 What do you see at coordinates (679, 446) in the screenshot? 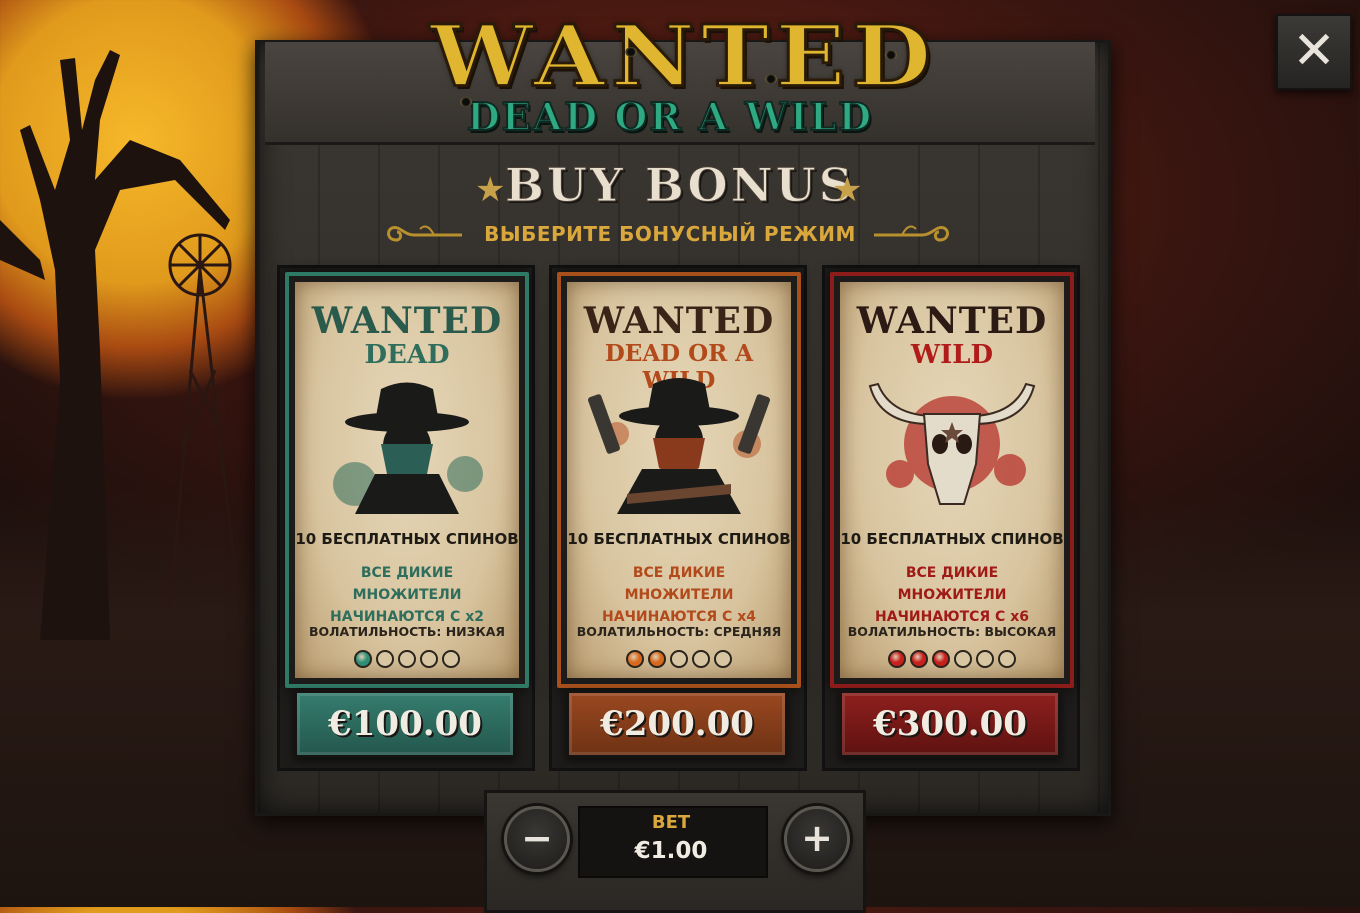
I see `gunslinger-icon` at bounding box center [679, 446].